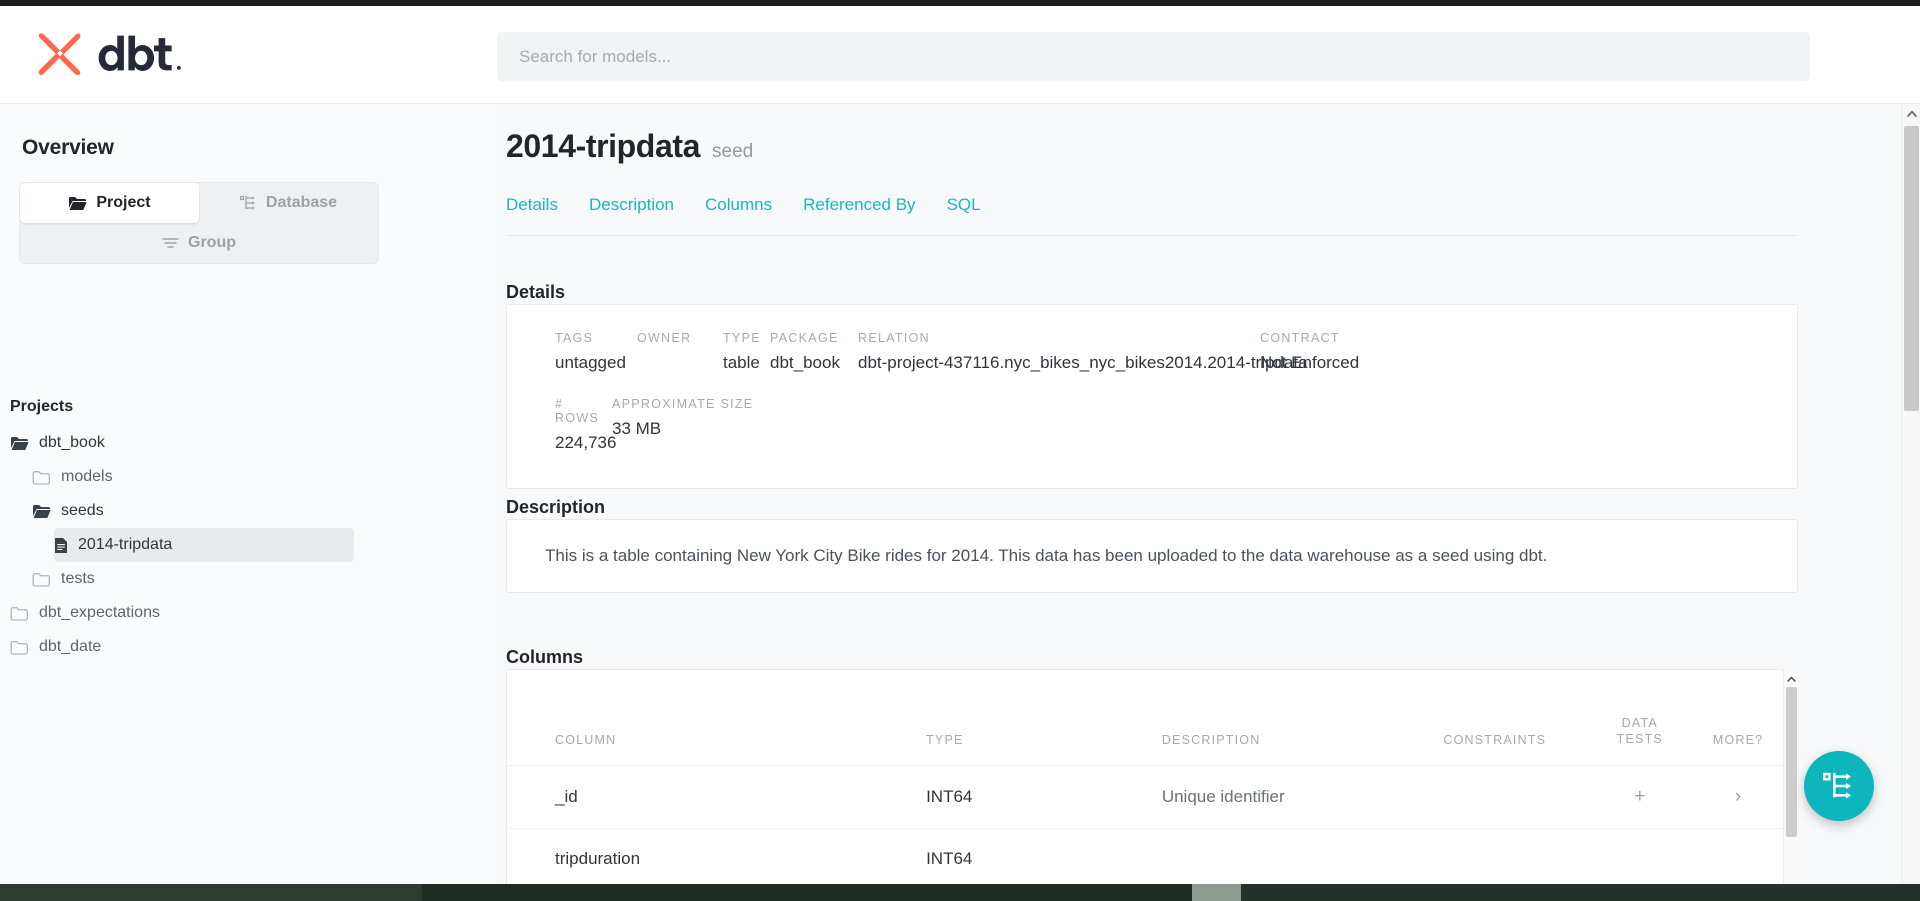 The width and height of the screenshot is (1920, 901). I want to click on tree-item-label: 2014-tripdata, so click(125, 544).